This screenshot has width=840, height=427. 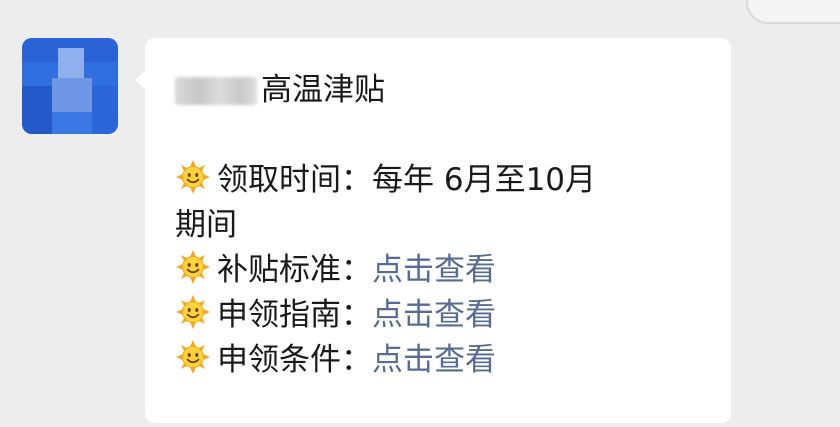 What do you see at coordinates (279, 315) in the screenshot?
I see `line-label: 申领指南` at bounding box center [279, 315].